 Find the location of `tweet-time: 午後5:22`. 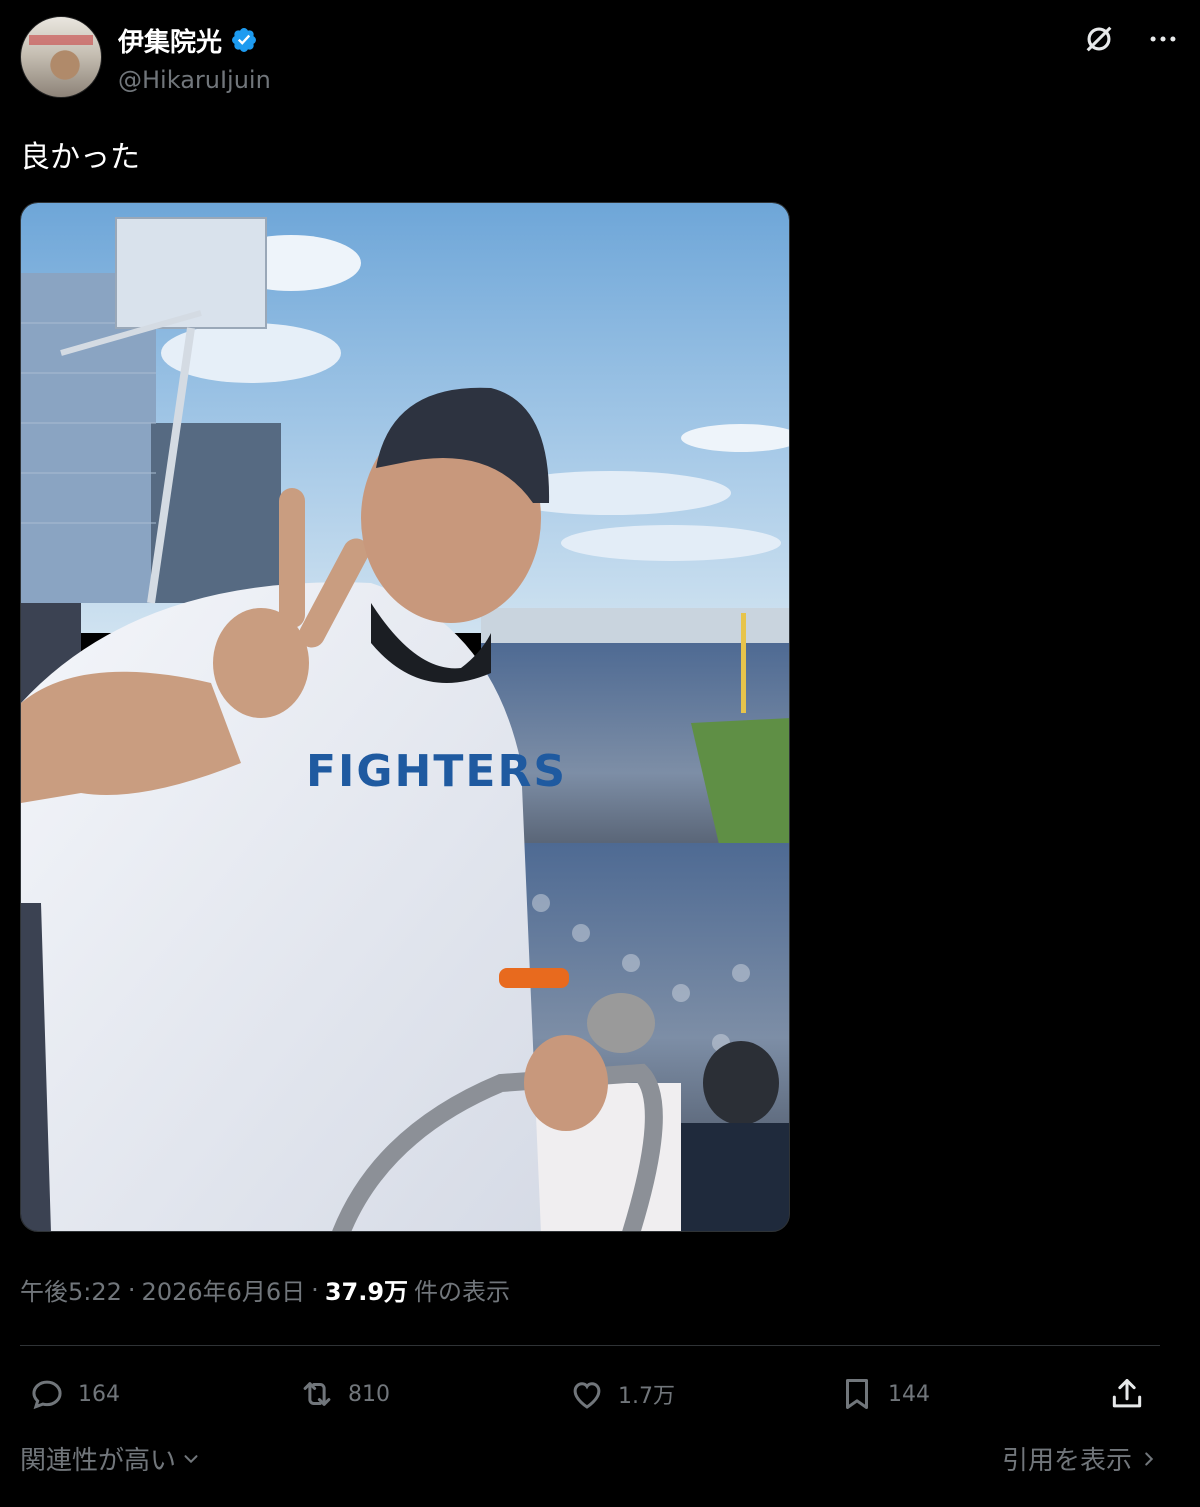

tweet-time: 午後5:22 is located at coordinates (71, 1289).